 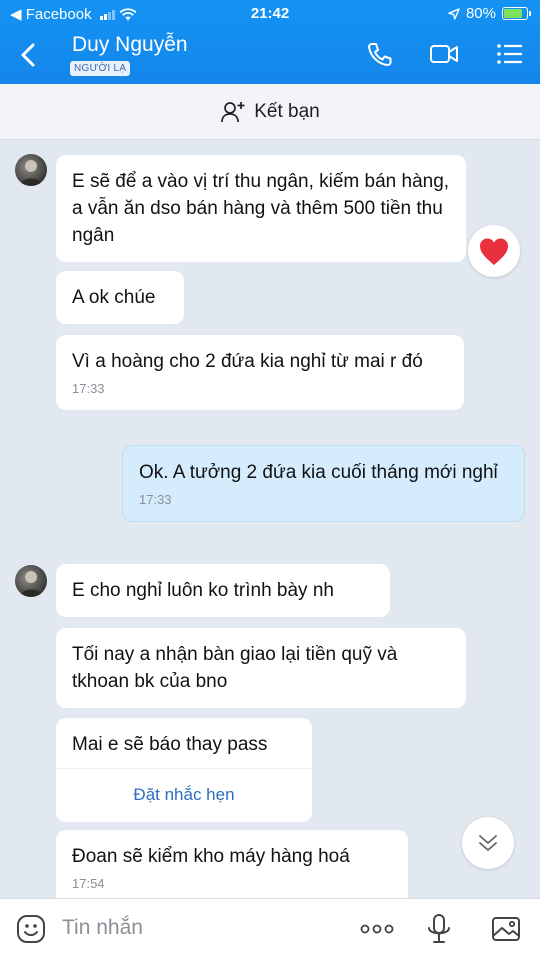 I want to click on message-text: E cho nghỉ luôn ko trình bày nh, so click(x=203, y=590).